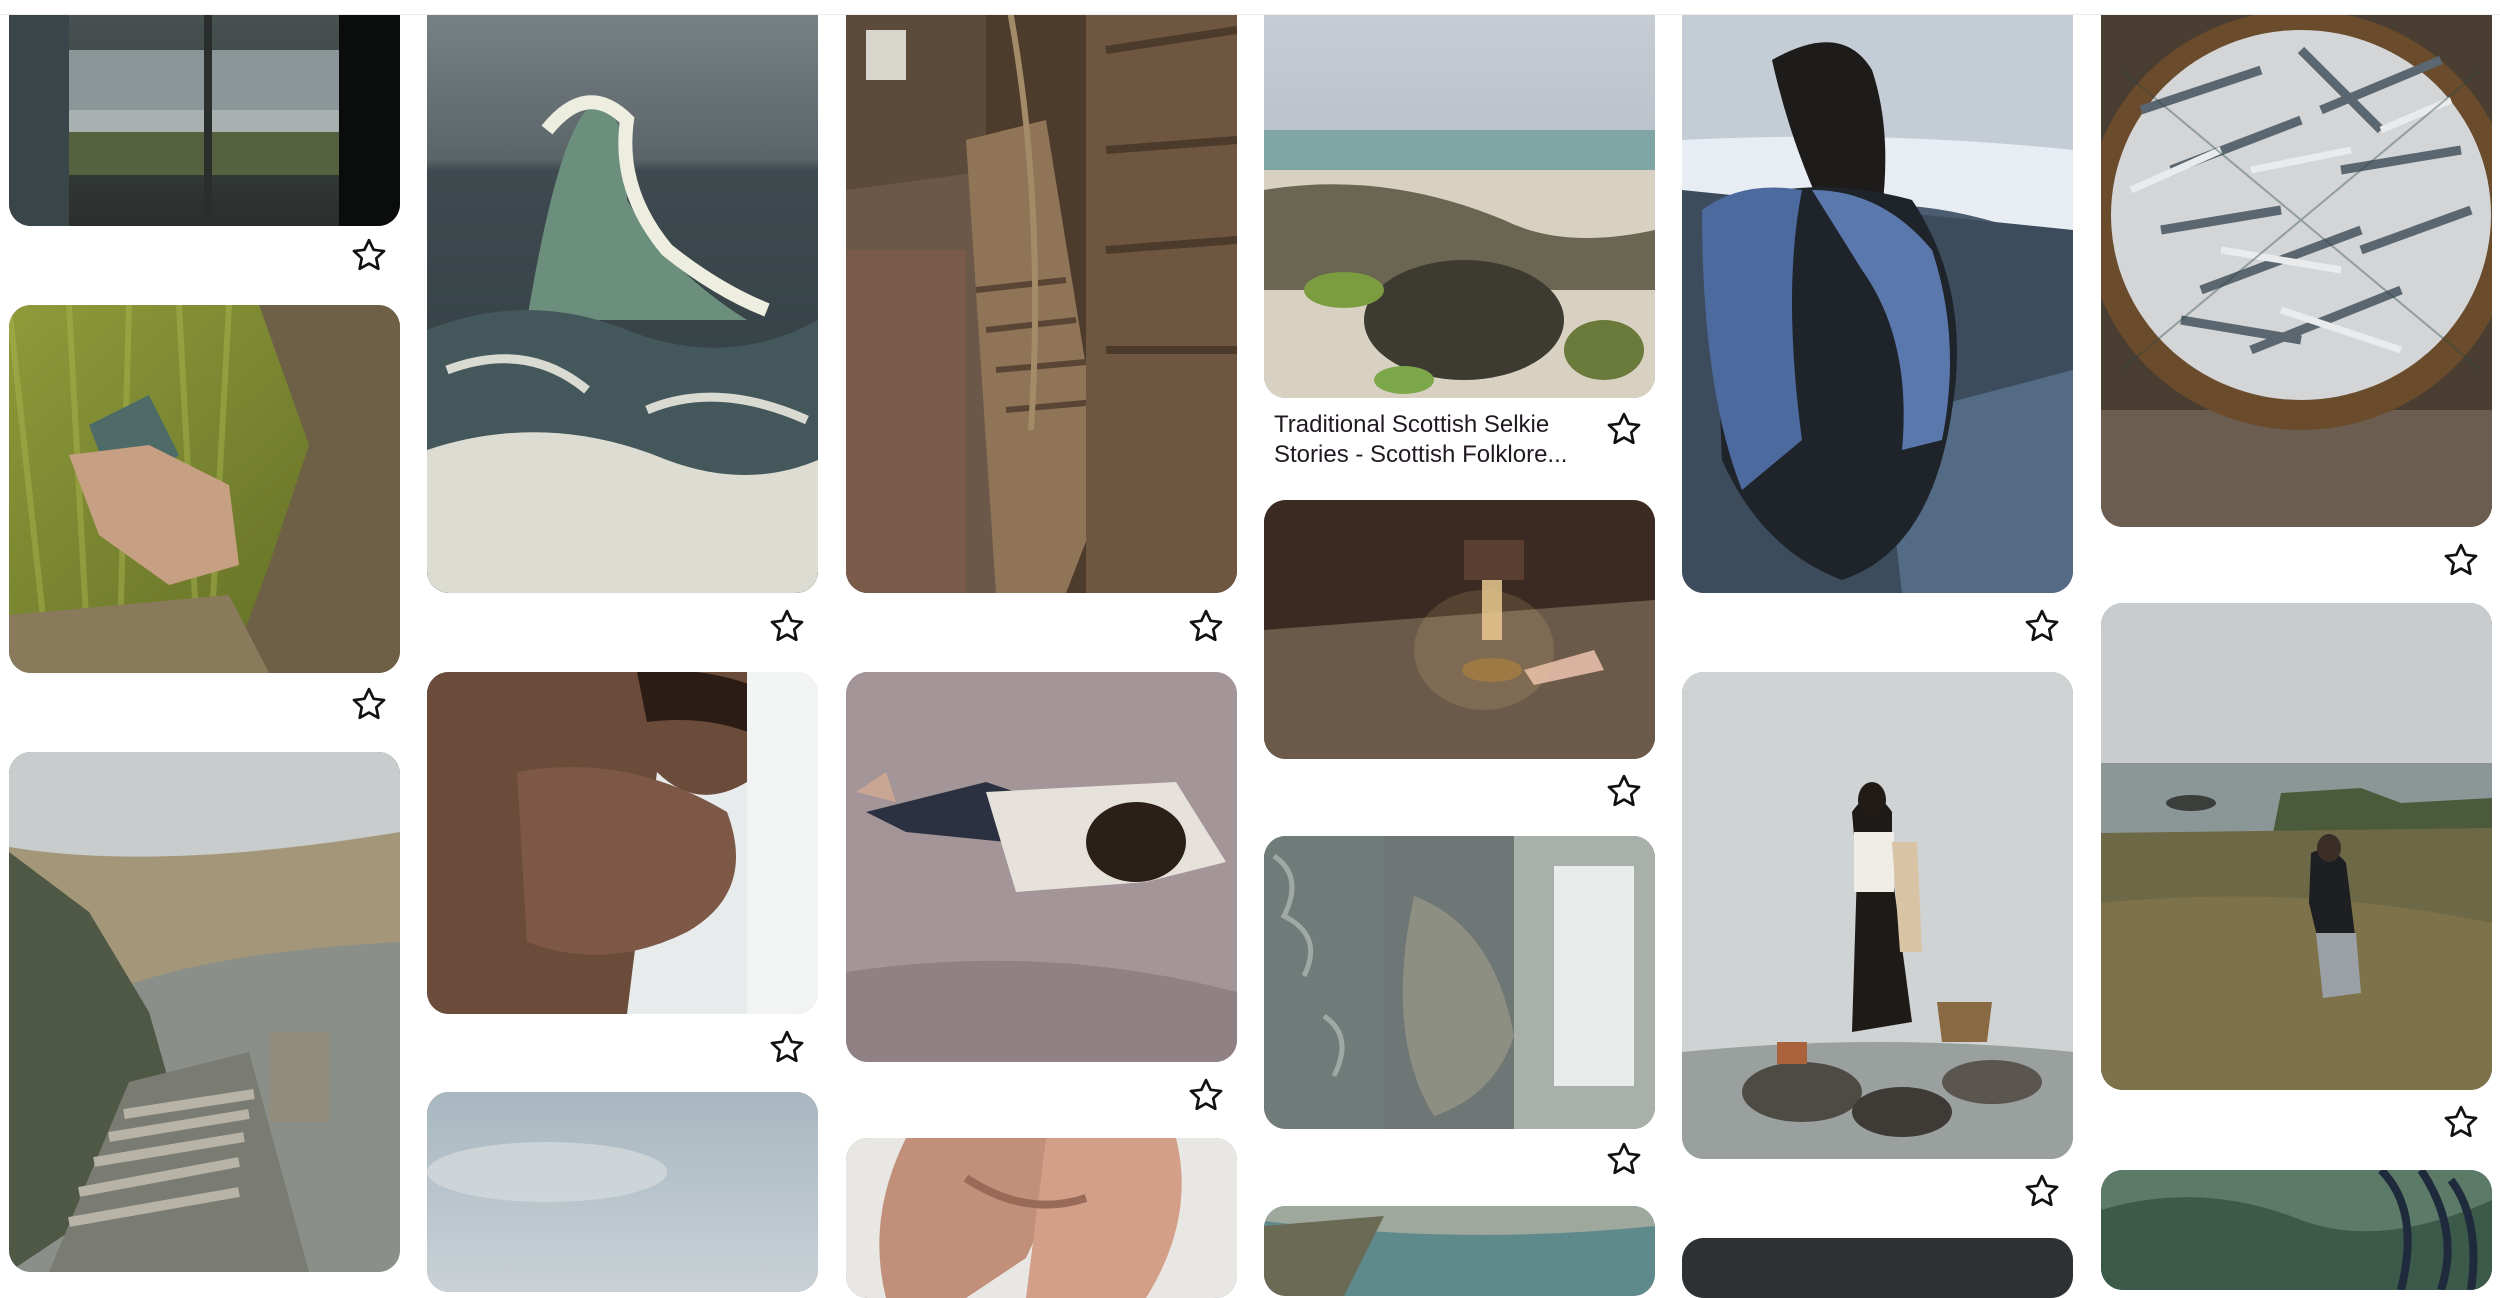 Image resolution: width=2500 pixels, height=1298 pixels. Describe the element at coordinates (1250, 7) in the screenshot. I see `top-bar-edge` at that location.